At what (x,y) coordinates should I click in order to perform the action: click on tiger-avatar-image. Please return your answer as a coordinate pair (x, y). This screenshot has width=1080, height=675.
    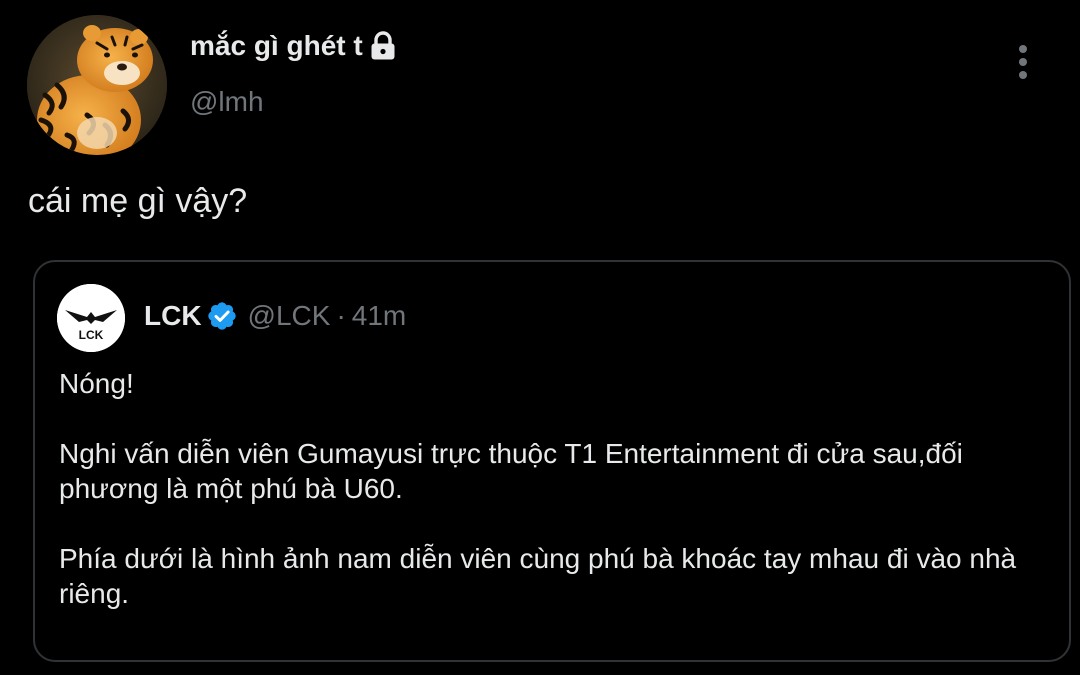
    Looking at the image, I should click on (97, 85).